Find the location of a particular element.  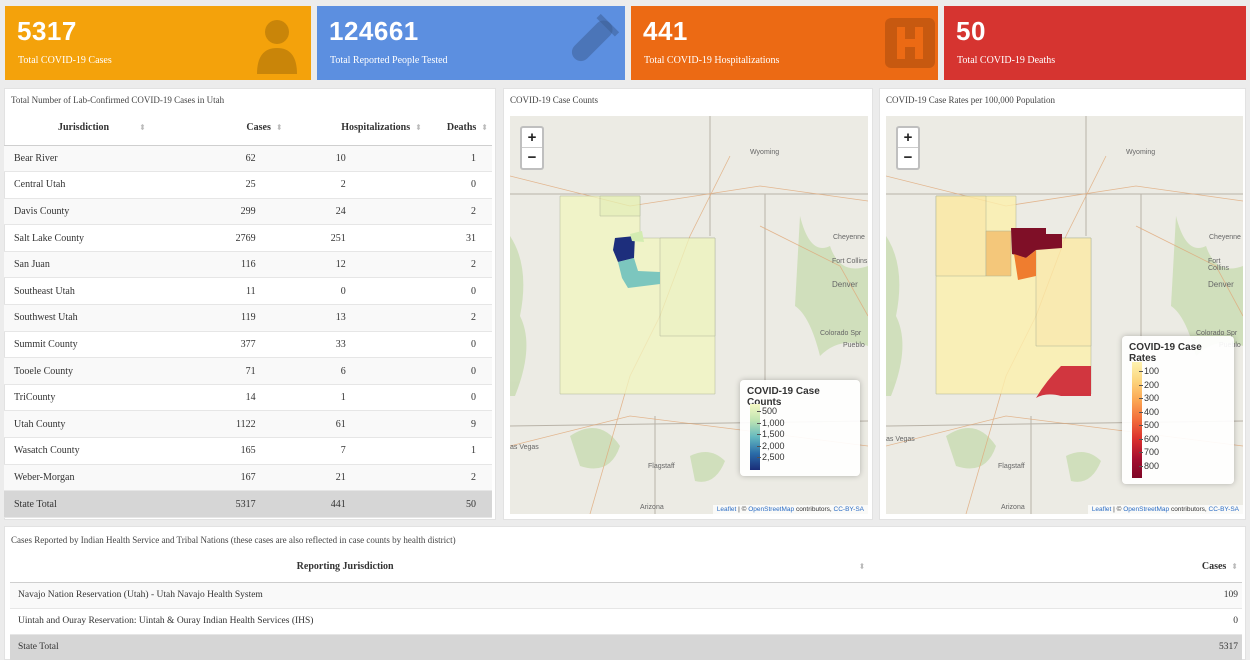

hospitalizations-cell: 1 is located at coordinates (356, 398).